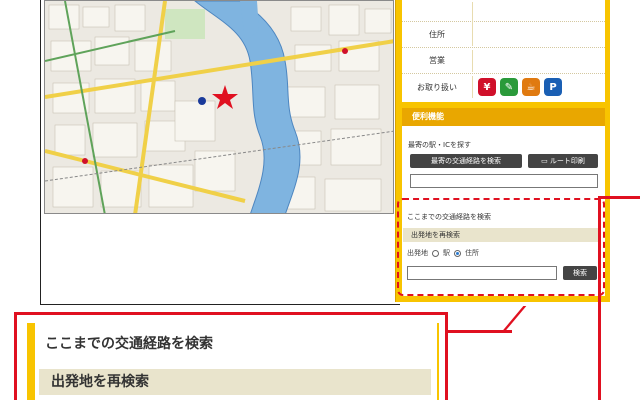 This screenshot has height=400, width=640. I want to click on info-row-address: 住所, so click(503, 35).